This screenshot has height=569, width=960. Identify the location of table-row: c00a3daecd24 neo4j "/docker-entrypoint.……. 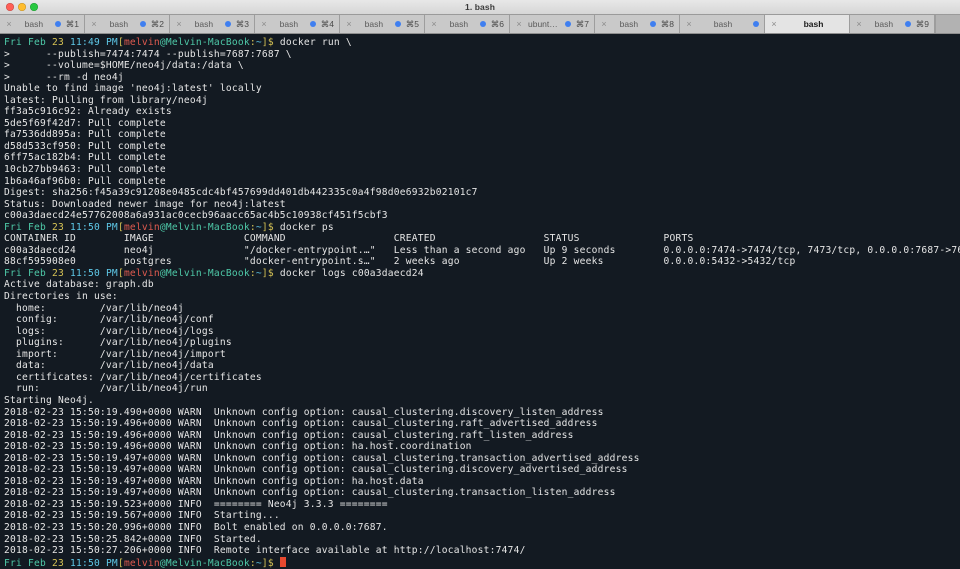
(482, 250).